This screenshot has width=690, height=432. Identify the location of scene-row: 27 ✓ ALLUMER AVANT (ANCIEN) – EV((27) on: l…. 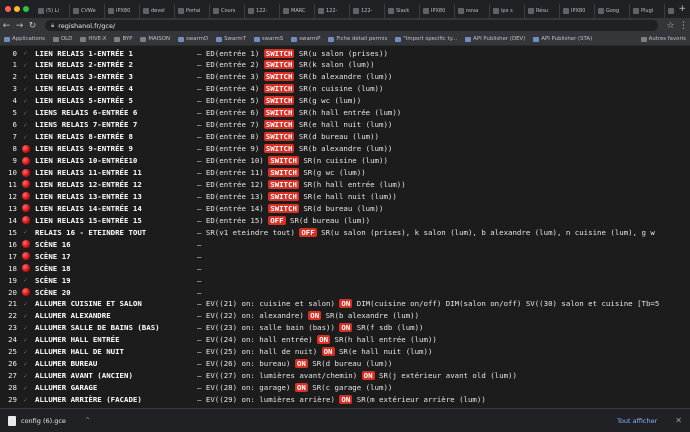
(345, 376).